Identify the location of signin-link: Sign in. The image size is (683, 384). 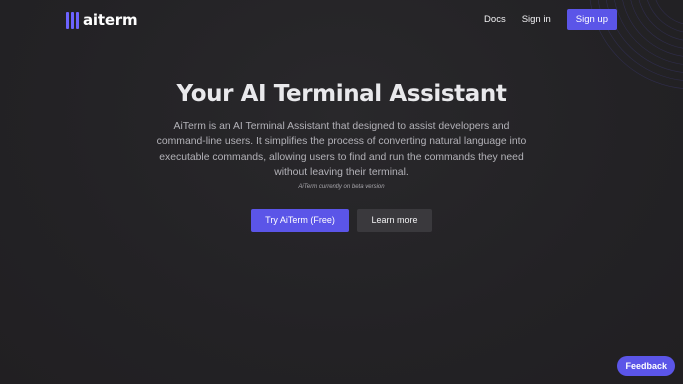
(536, 19).